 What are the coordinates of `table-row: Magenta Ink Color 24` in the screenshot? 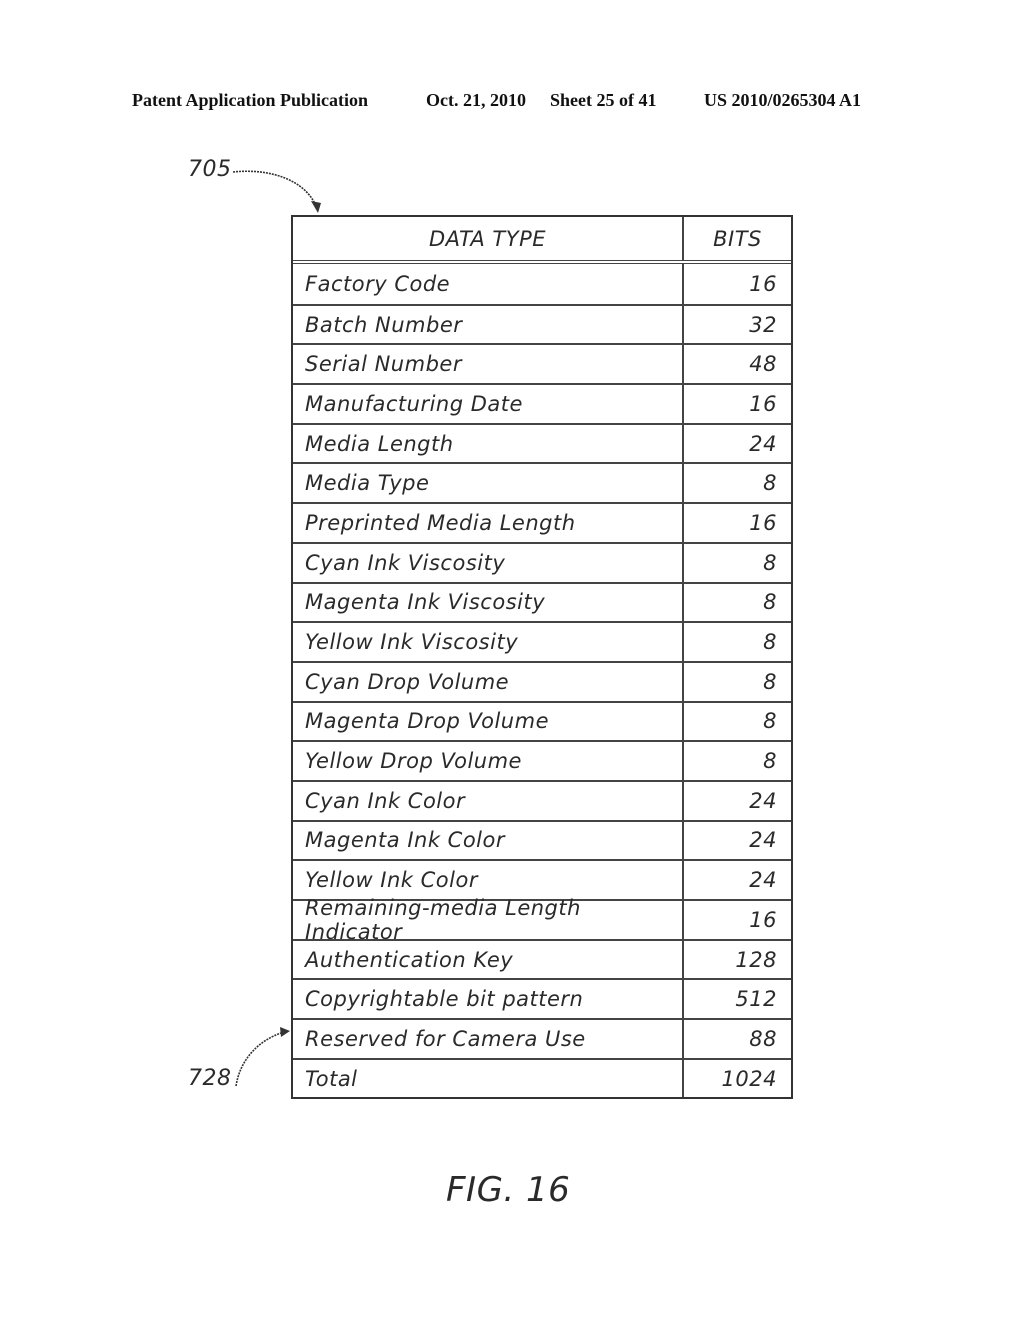 It's located at (542, 839).